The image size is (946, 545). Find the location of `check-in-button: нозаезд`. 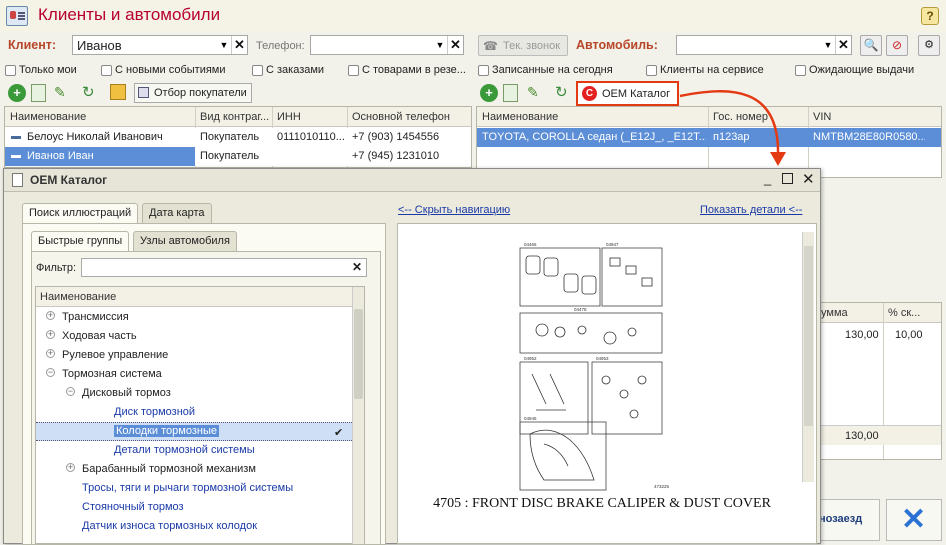

check-in-button: нозаезд is located at coordinates (846, 520).